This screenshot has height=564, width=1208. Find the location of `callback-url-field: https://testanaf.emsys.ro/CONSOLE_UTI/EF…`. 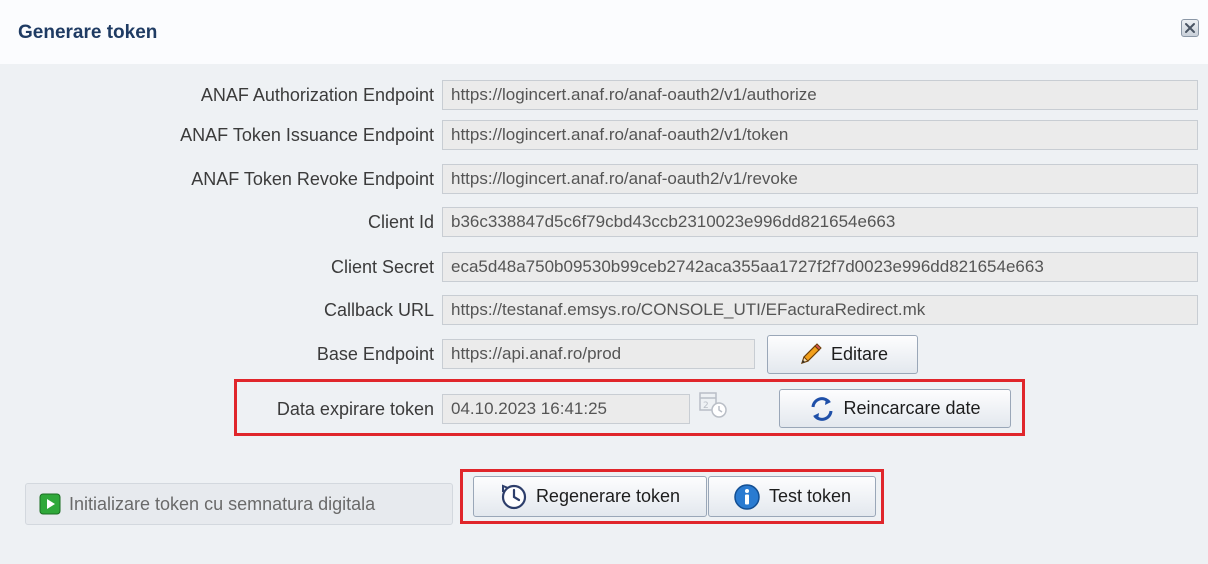

callback-url-field: https://testanaf.emsys.ro/CONSOLE_UTI/EF… is located at coordinates (820, 310).